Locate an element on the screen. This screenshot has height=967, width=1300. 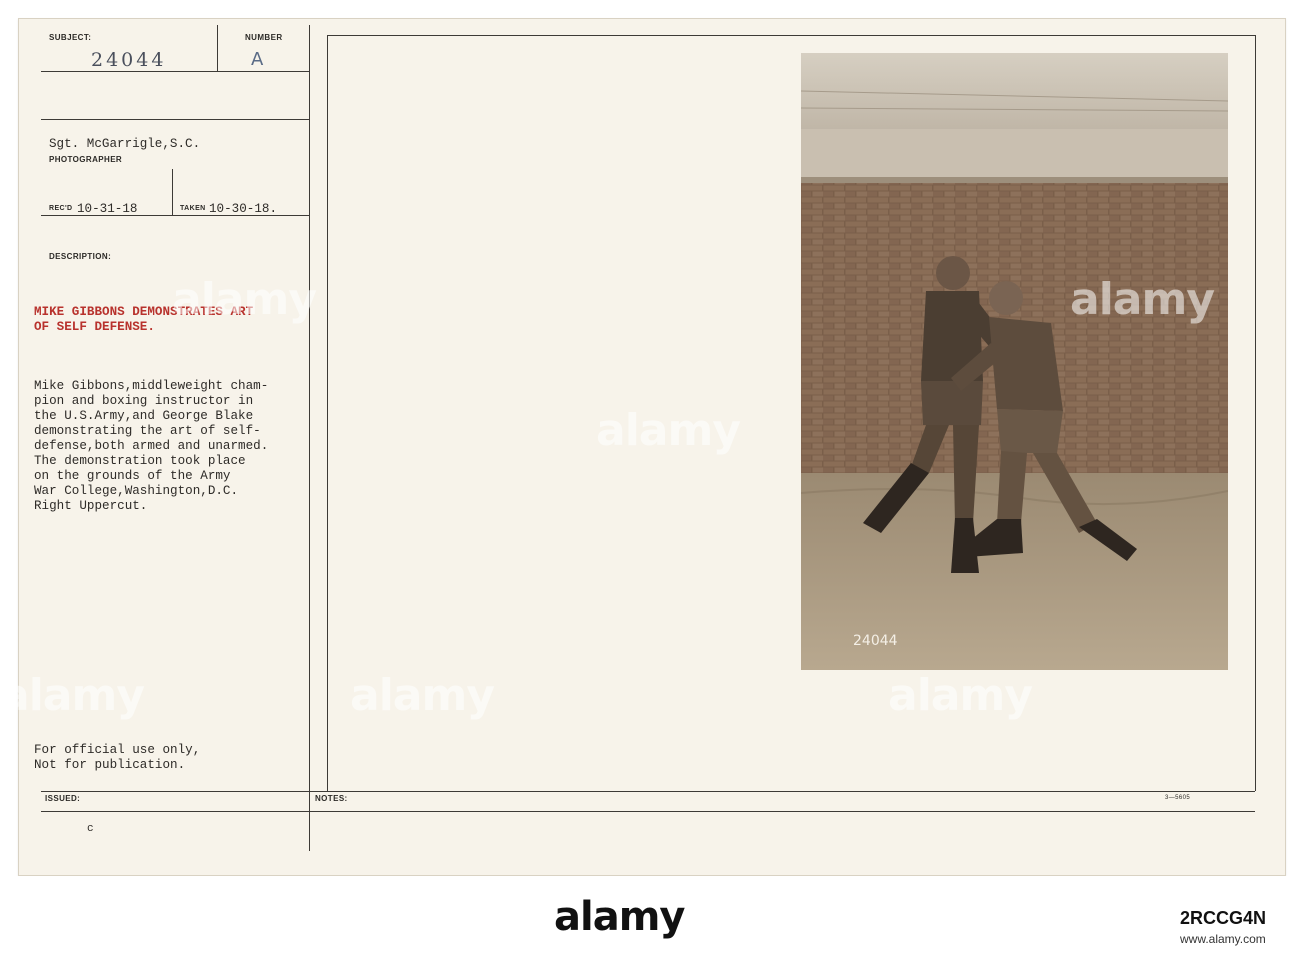
taken-date: 10-30-18. is located at coordinates (243, 209).